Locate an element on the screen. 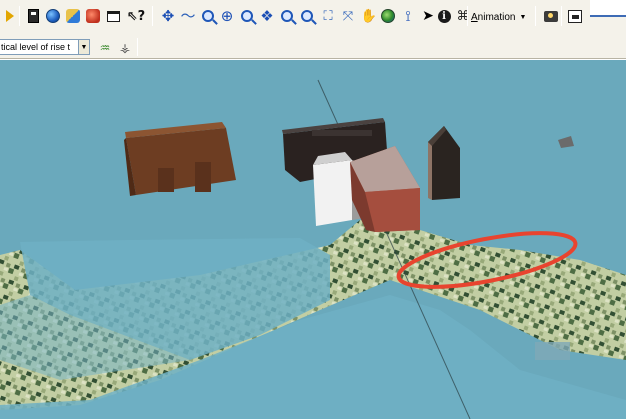  main-toolbar: ⇖? ✥ 〜 ⊕ ❖ ⛶ ⤧ ✋ ⟟ ➤ i ⌘ Animation ▼ is located at coordinates (313, 18).